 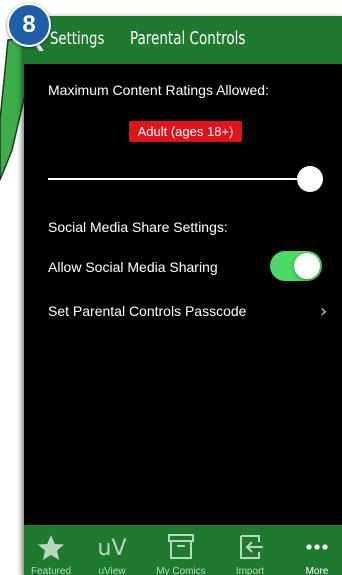 I want to click on tab-featured: Featured, so click(x=53, y=550).